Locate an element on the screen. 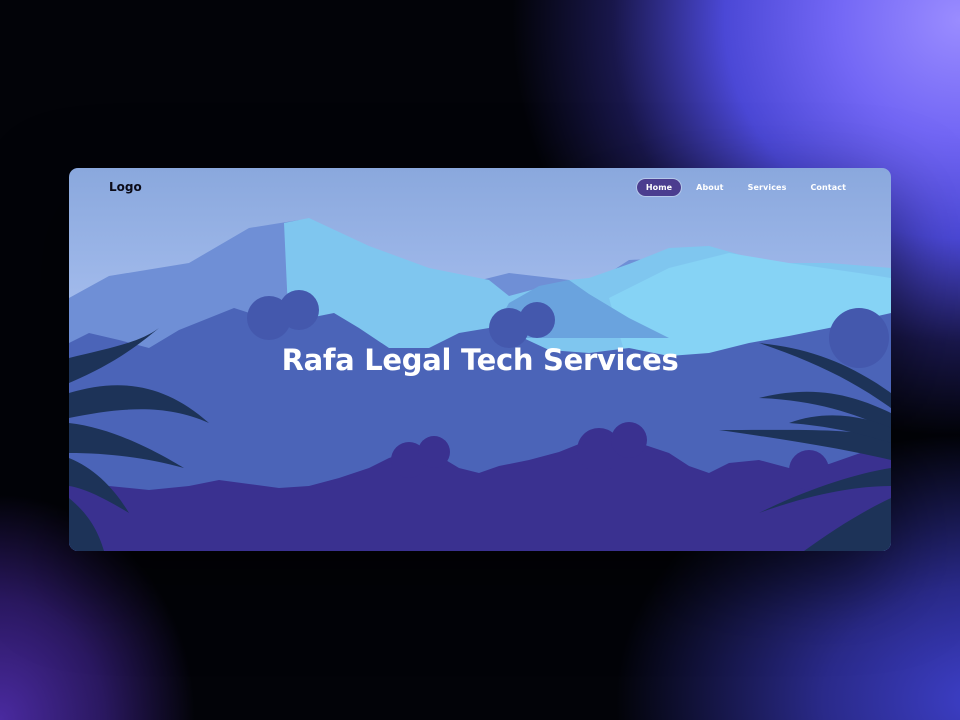 This screenshot has width=960, height=720. hero-title: Rafa Legal Tech Services is located at coordinates (480, 360).